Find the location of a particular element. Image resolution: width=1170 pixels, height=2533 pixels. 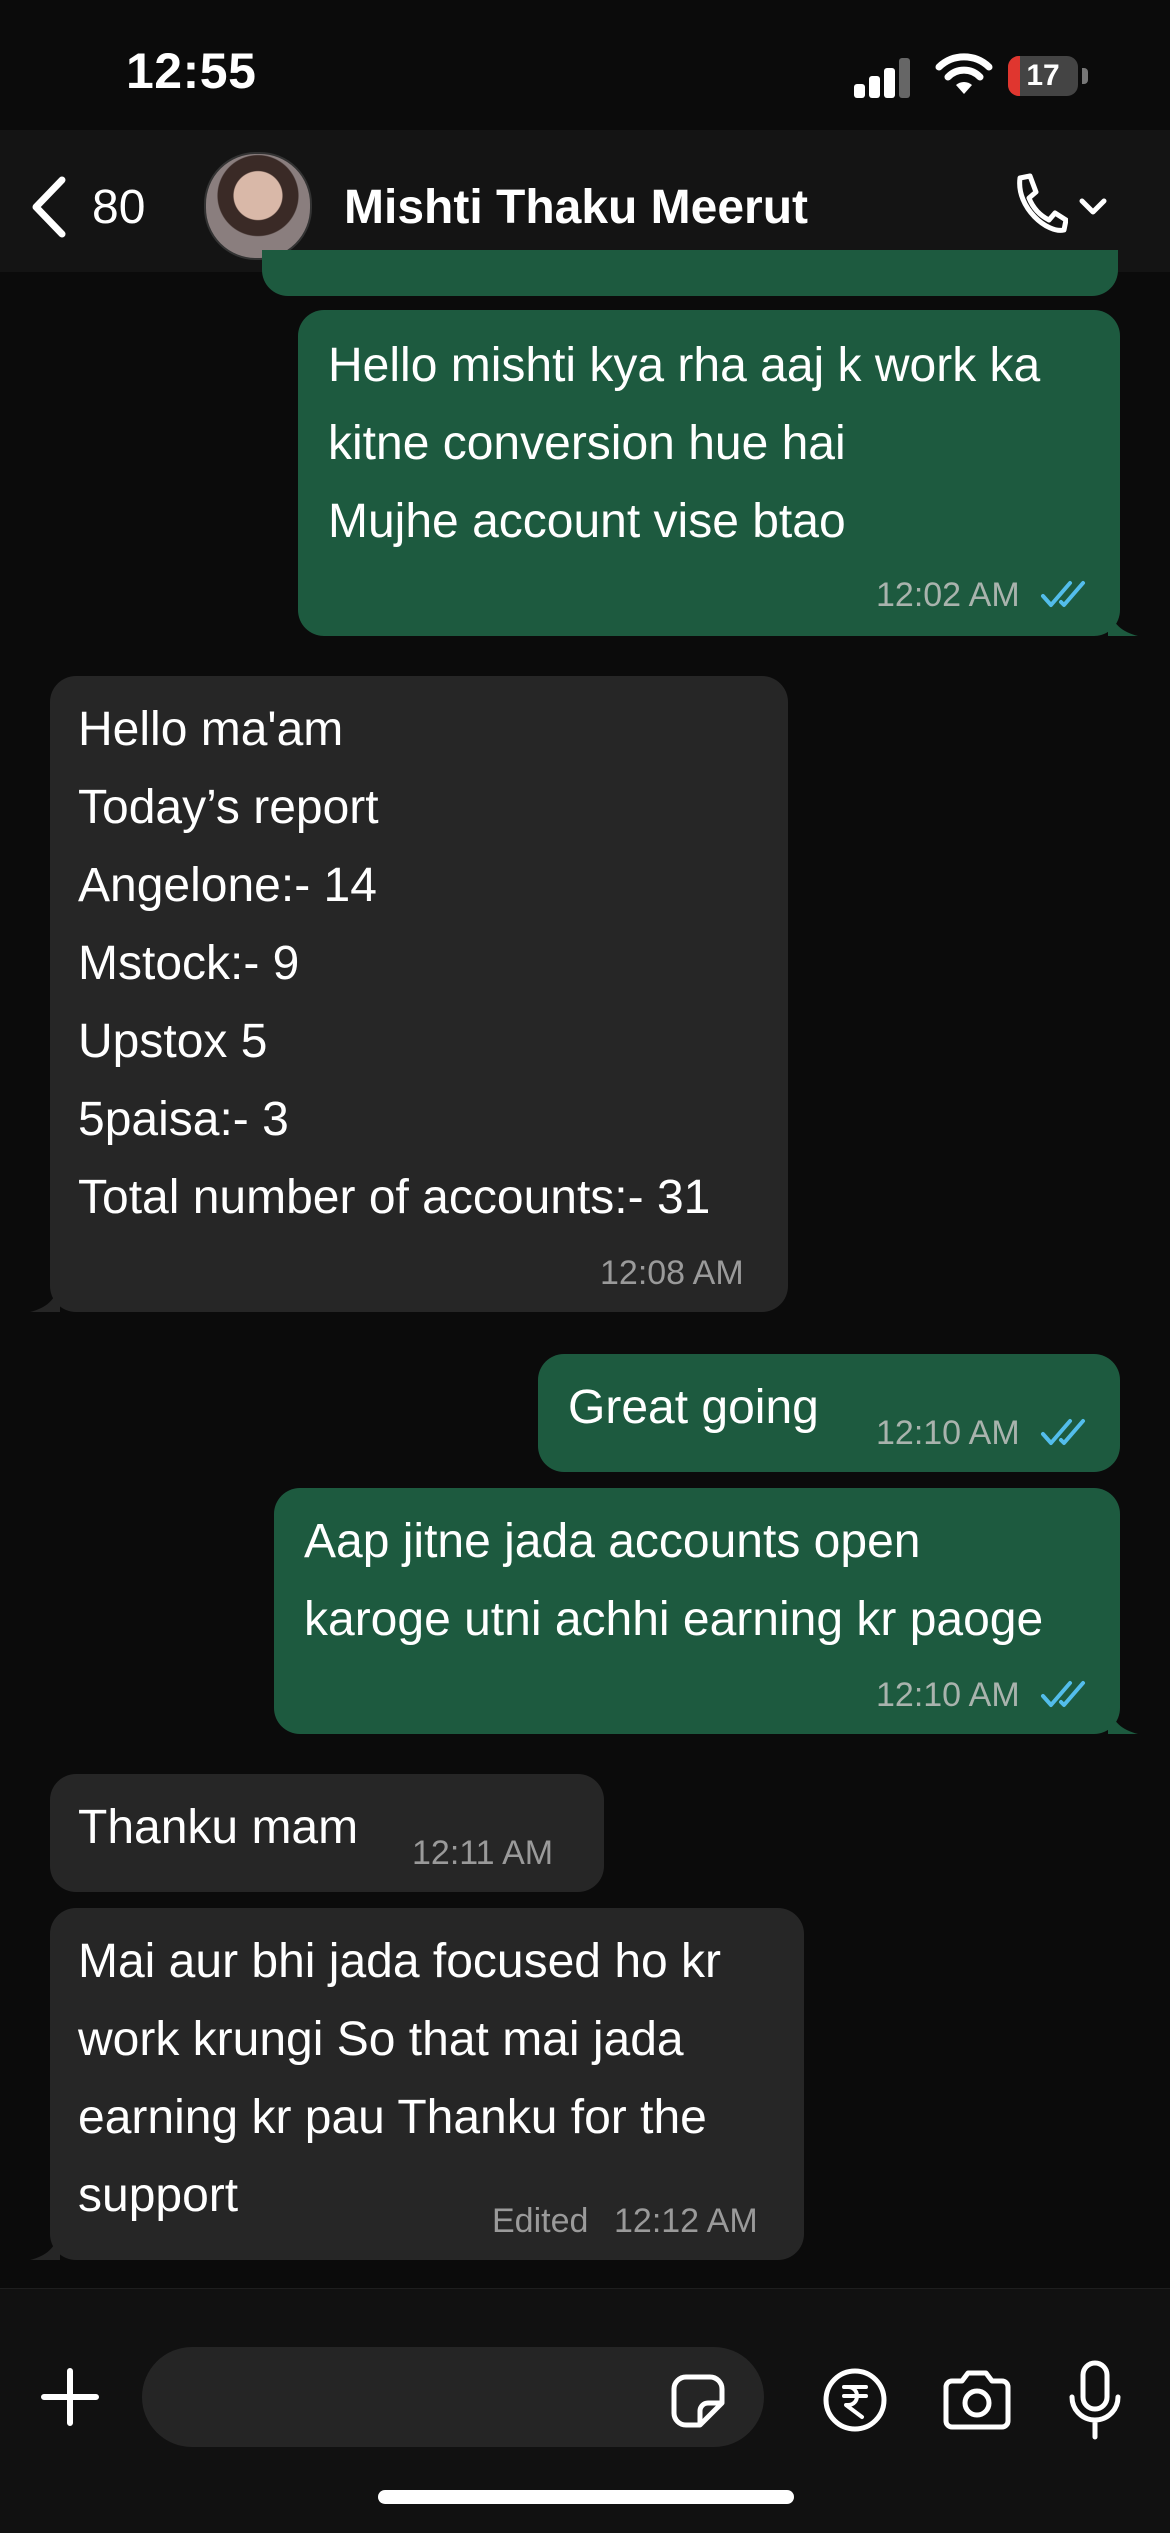

plus-icon is located at coordinates (70, 2397).